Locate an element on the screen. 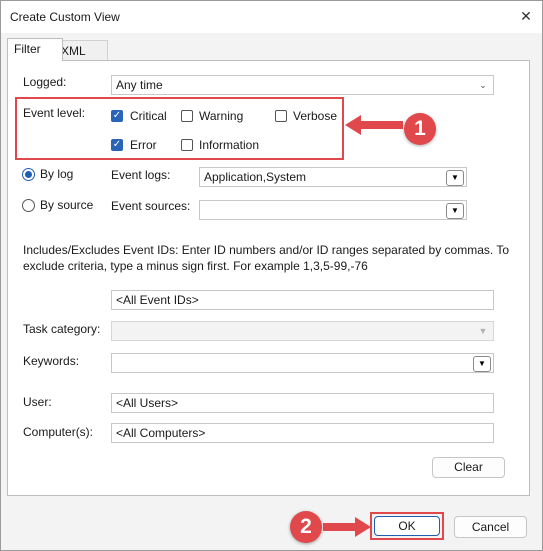 This screenshot has height=551, width=543. event-logs-dropdown: Application,System ▼ is located at coordinates (333, 177).